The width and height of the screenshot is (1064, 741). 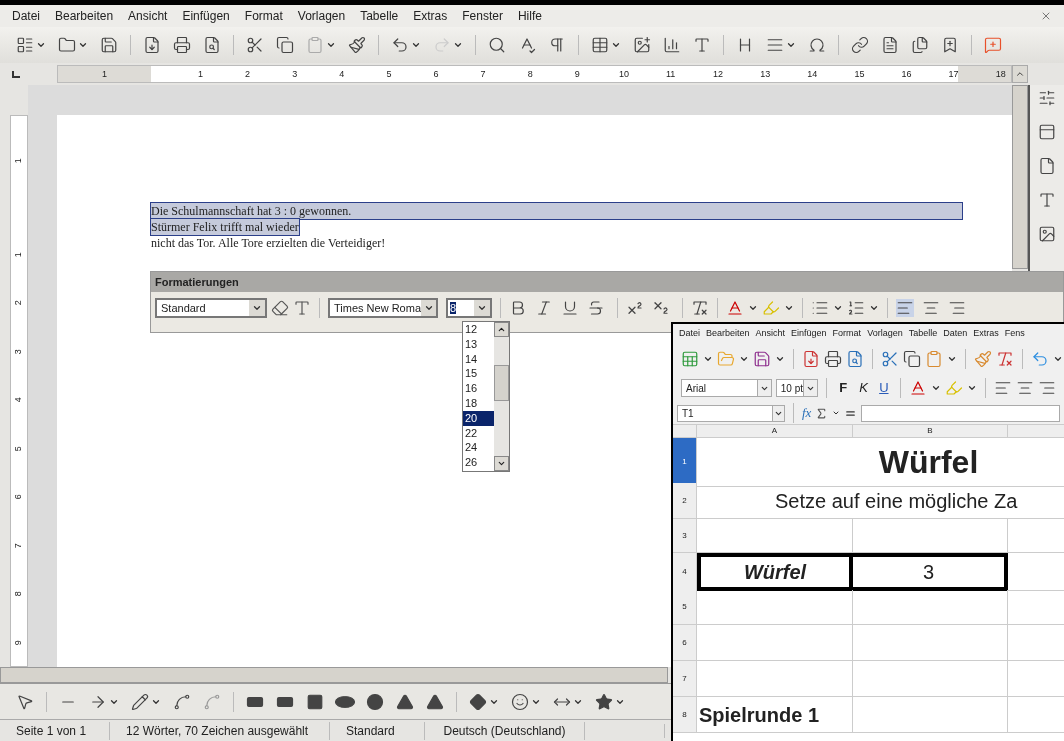 I want to click on function-wizard-label: fx, so click(x=807, y=413).